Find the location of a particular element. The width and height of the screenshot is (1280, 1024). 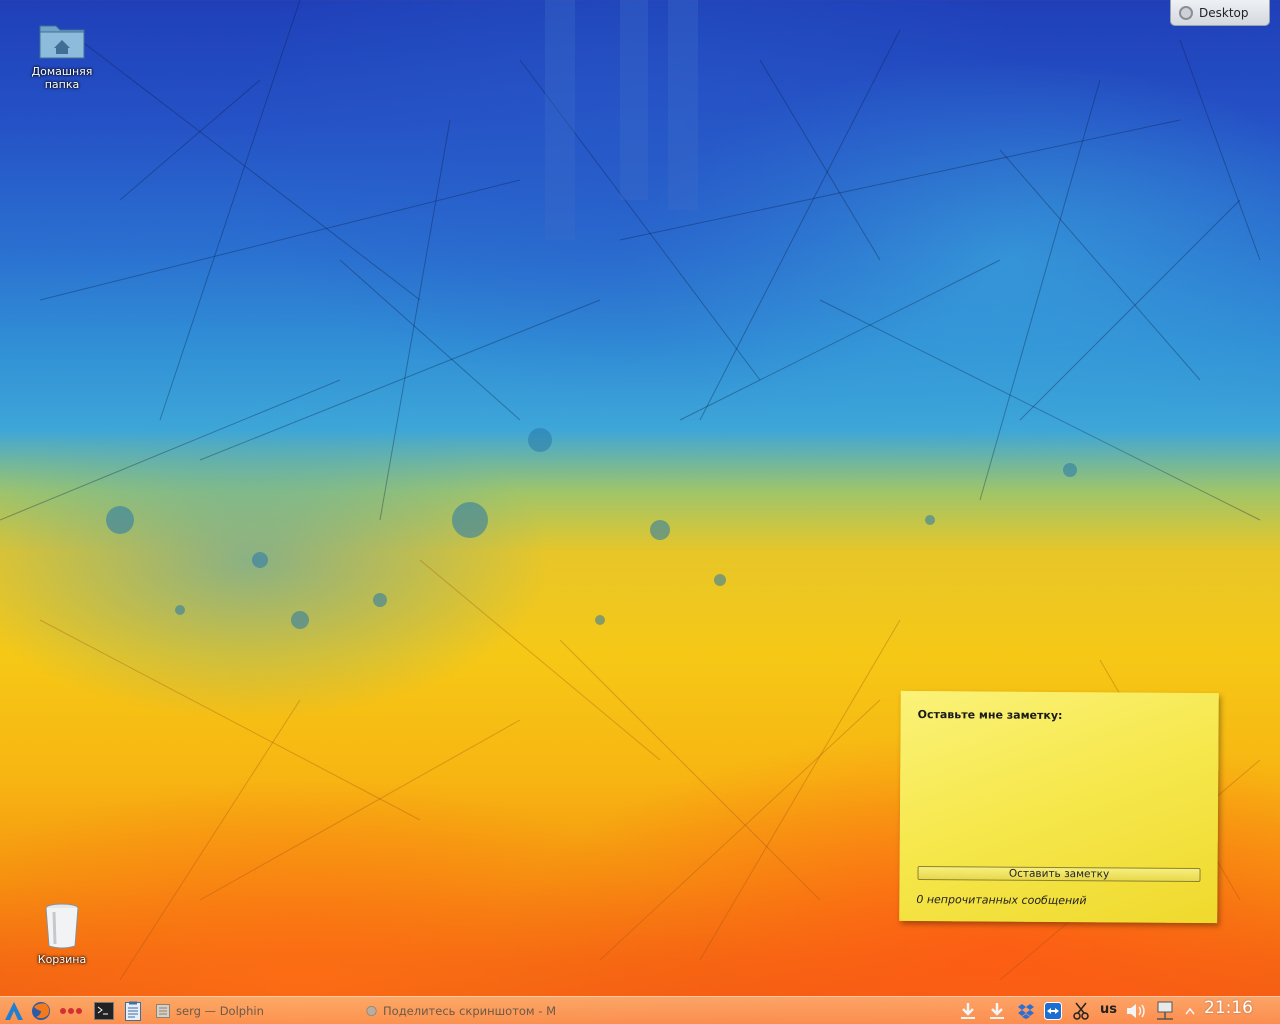

screenshot-app-icon is located at coordinates (371, 1011).